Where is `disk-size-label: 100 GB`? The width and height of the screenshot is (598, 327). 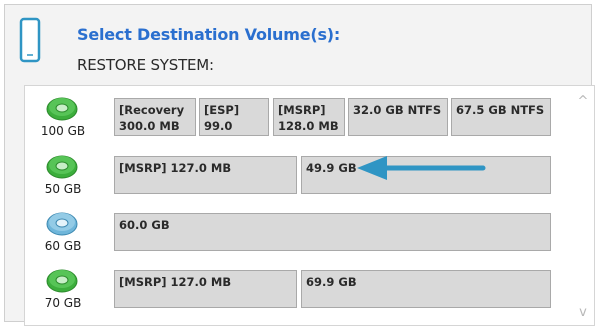
disk-size-label: 100 GB is located at coordinates (63, 131).